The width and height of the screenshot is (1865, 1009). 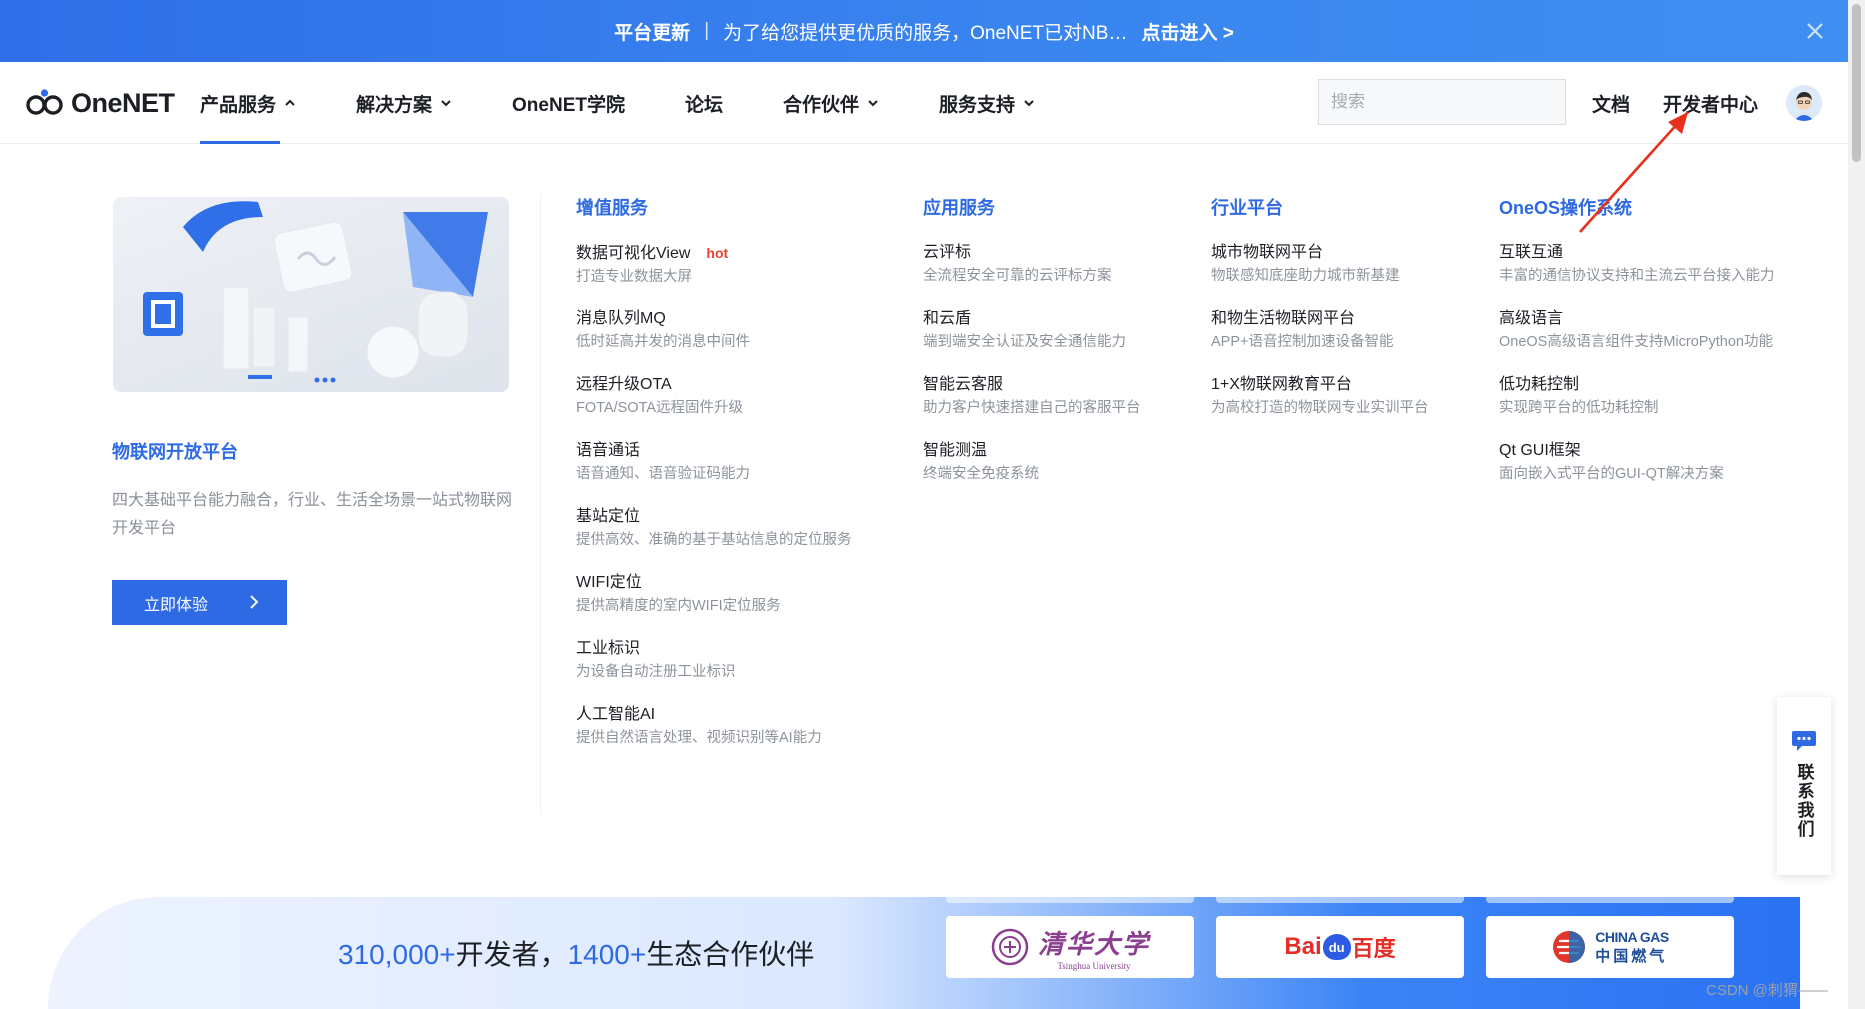 I want to click on panel-divider, so click(x=540, y=504).